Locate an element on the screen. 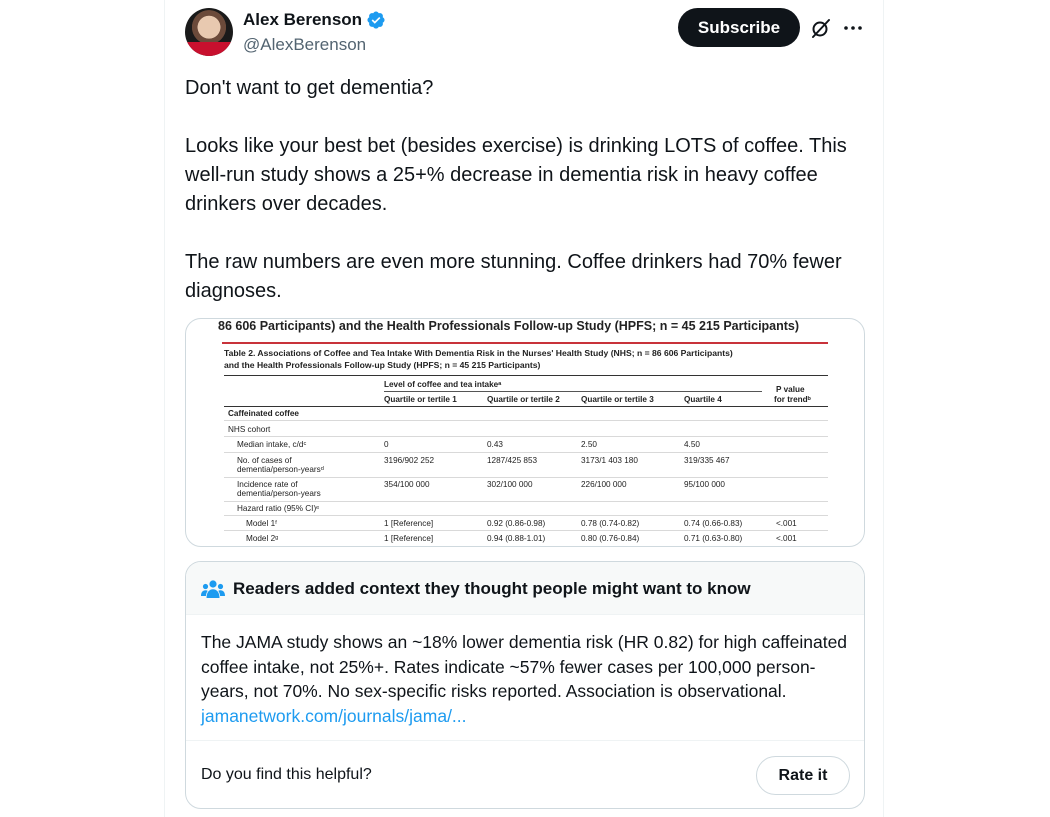 The width and height of the screenshot is (1050, 817). rate-it-button: Rate it is located at coordinates (803, 775).